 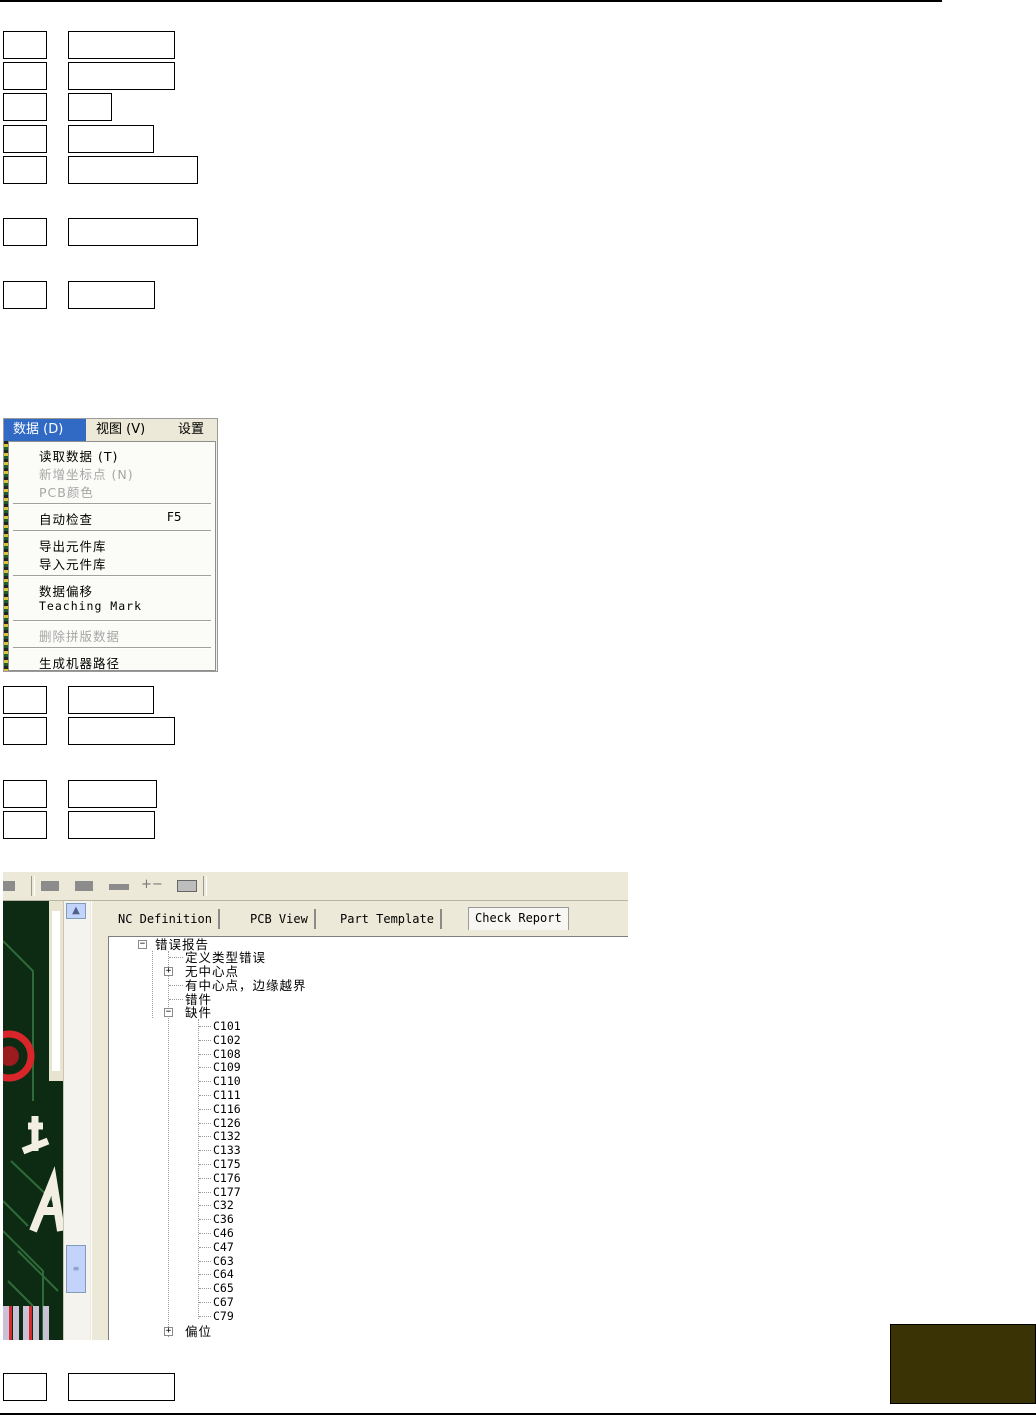 I want to click on tree-leaf: C116, so click(x=227, y=1109).